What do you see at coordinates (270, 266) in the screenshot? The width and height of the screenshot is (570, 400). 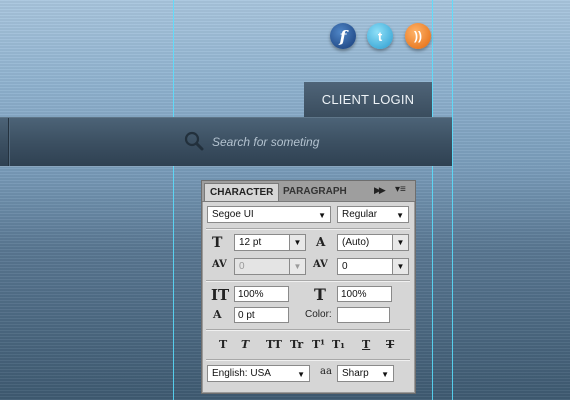 I see `kerning-select: 0 ▼` at bounding box center [270, 266].